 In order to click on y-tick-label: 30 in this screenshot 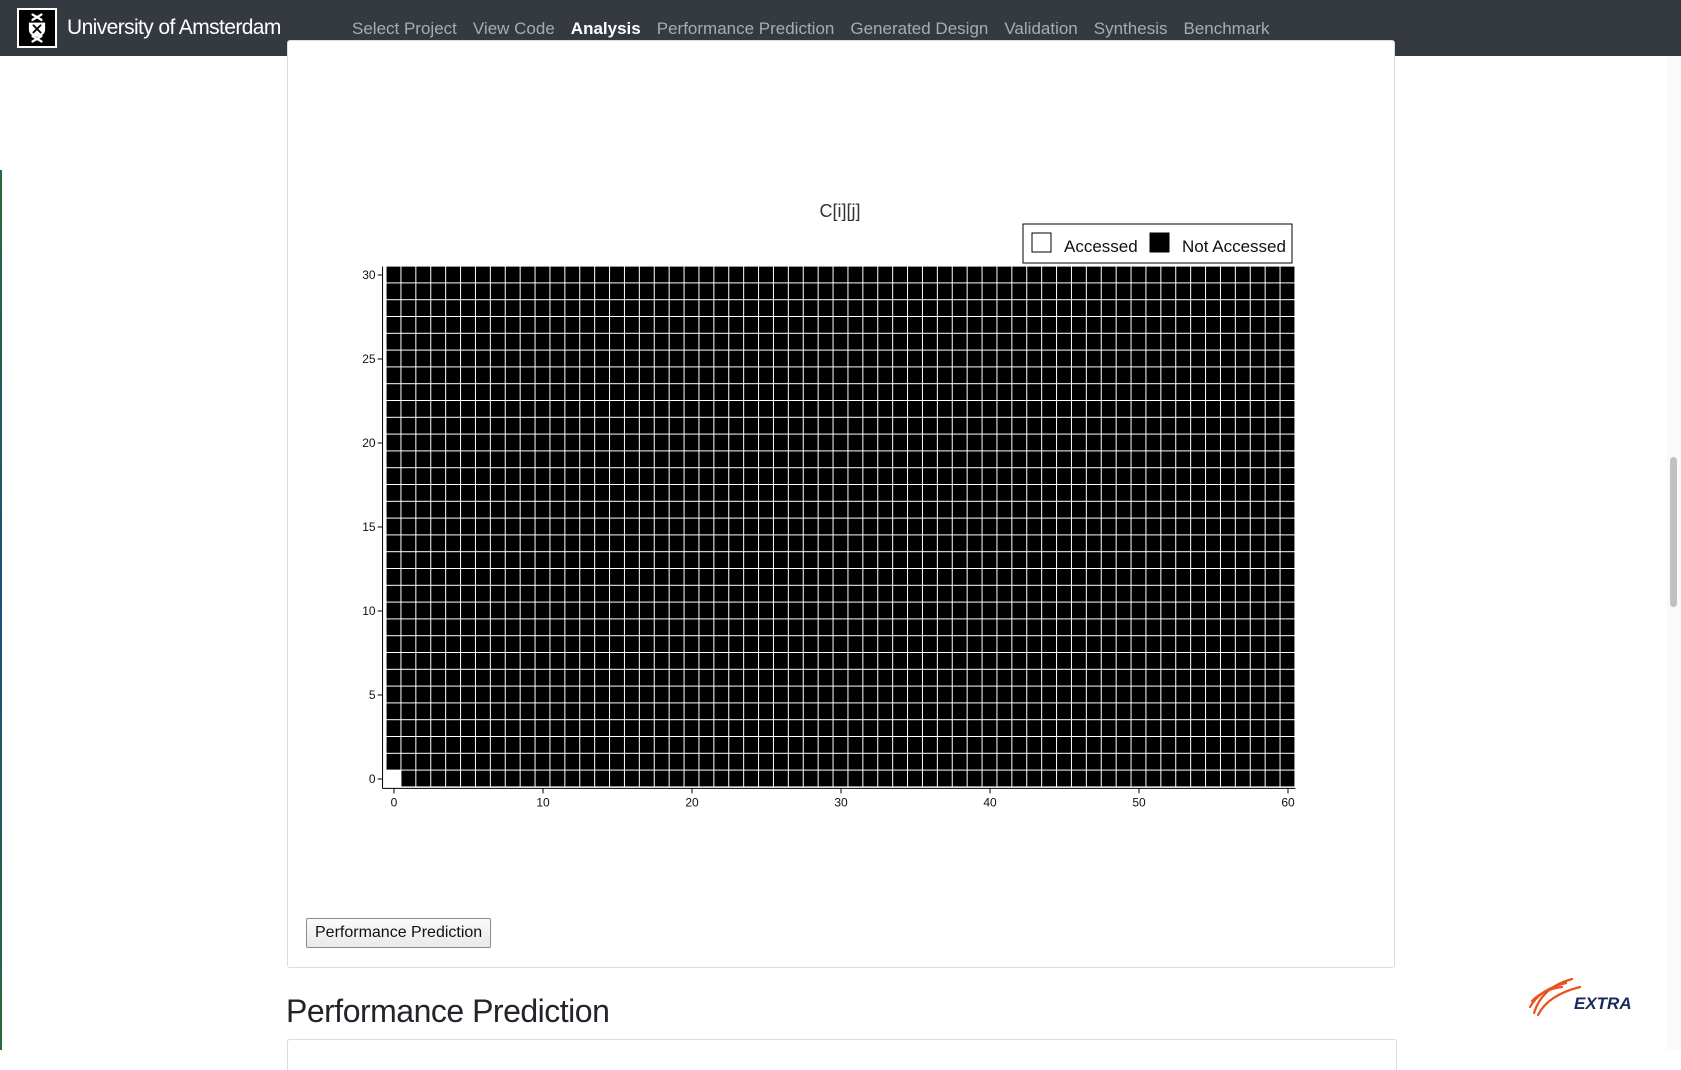, I will do `click(369, 275)`.